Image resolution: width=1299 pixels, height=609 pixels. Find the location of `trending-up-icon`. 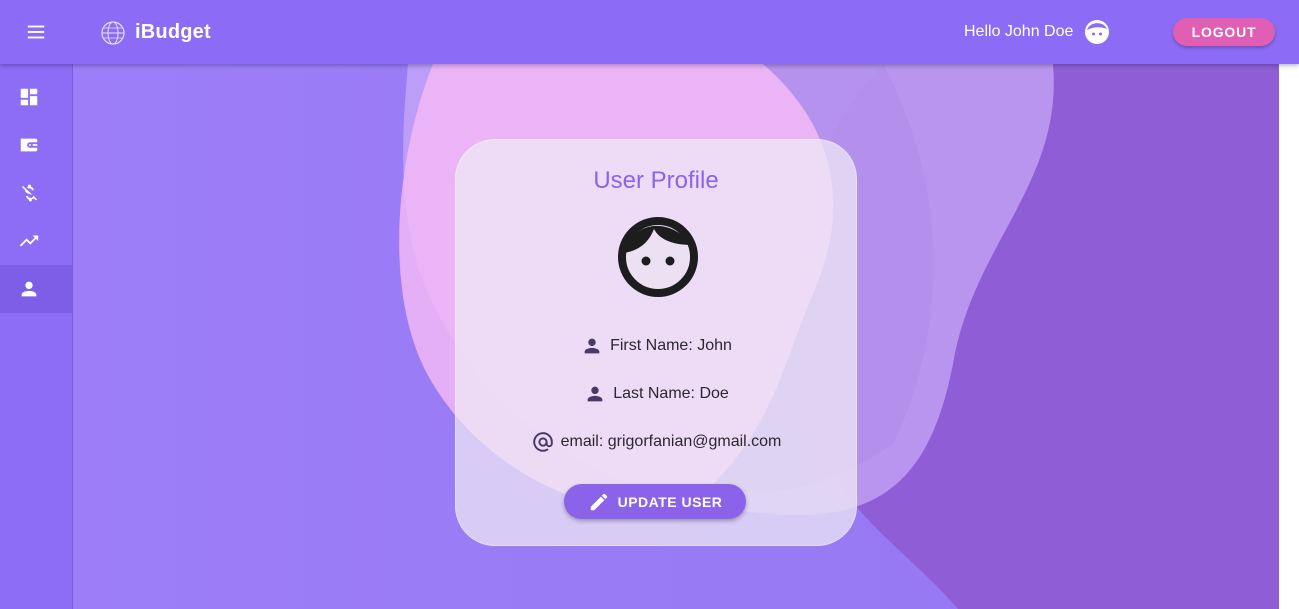

trending-up-icon is located at coordinates (29, 241).